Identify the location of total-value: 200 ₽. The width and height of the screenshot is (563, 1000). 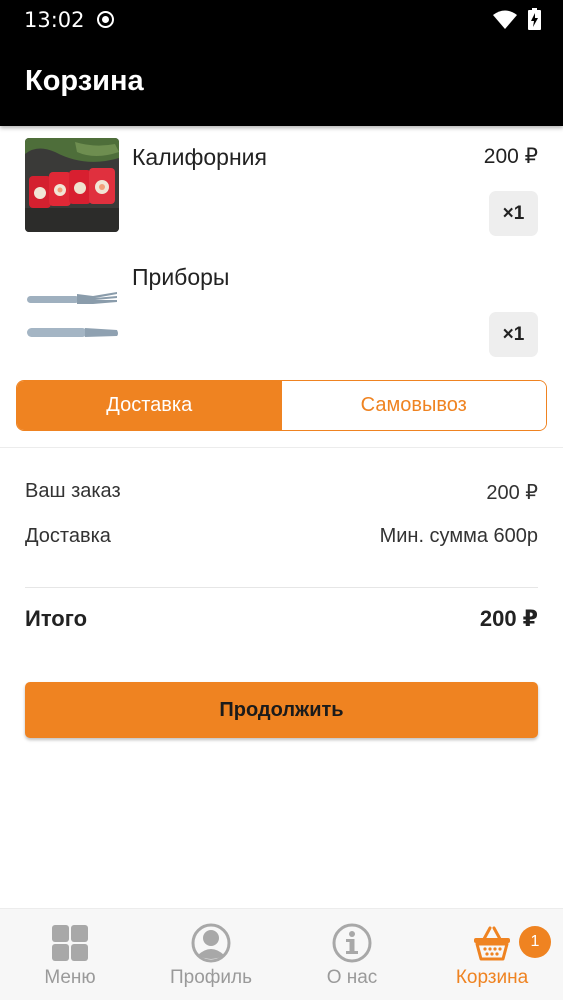
(508, 618).